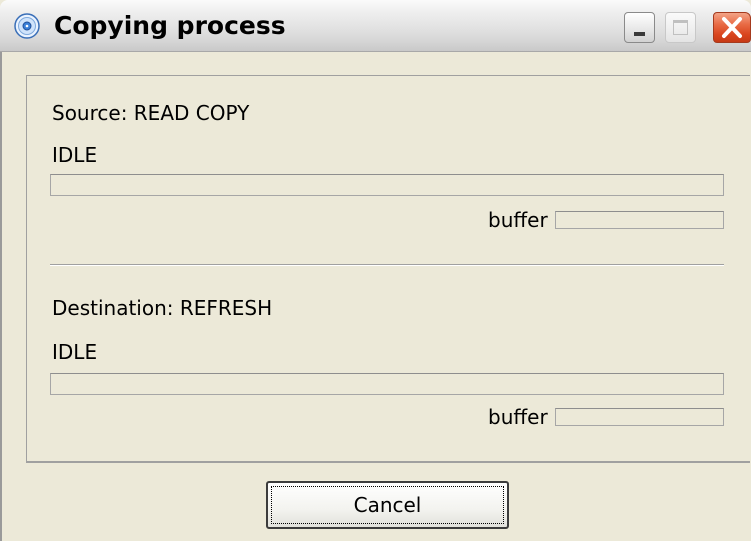 The height and width of the screenshot is (541, 751). Describe the element at coordinates (162, 308) in the screenshot. I see `destination-label: Destination: REFRESH` at that location.